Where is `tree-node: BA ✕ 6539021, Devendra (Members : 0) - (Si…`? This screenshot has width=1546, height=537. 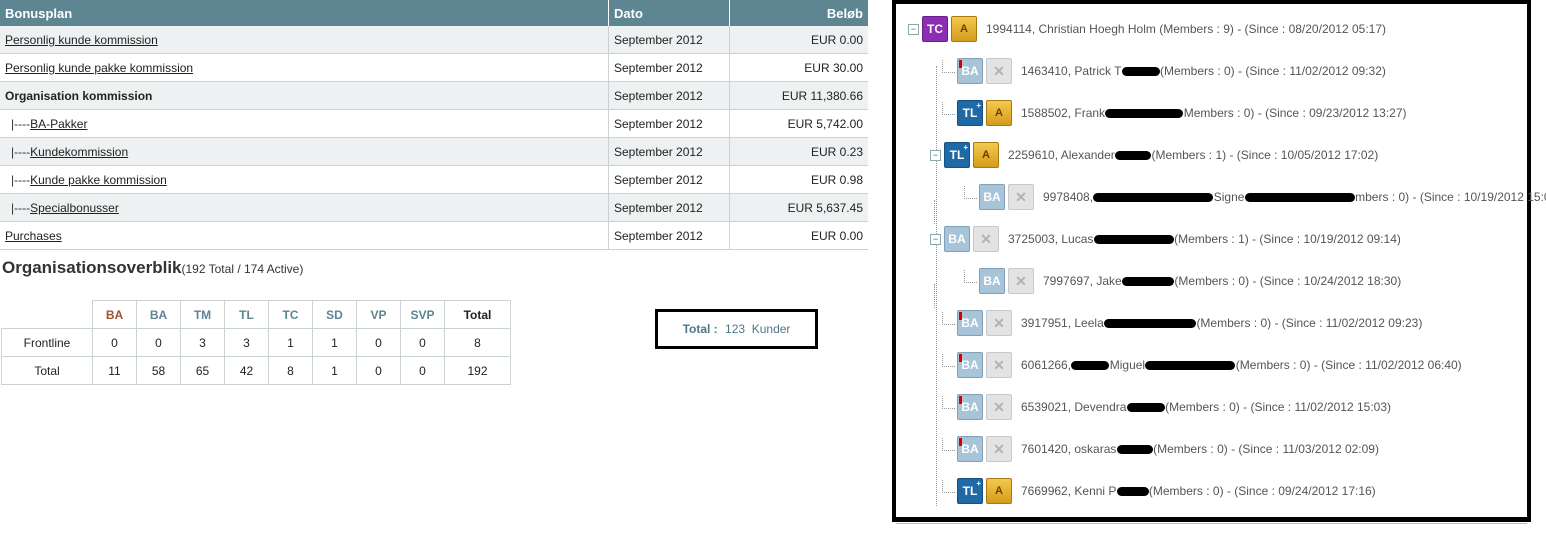 tree-node: BA ✕ 6539021, Devendra (Members : 0) - (Si… is located at coordinates (1166, 407).